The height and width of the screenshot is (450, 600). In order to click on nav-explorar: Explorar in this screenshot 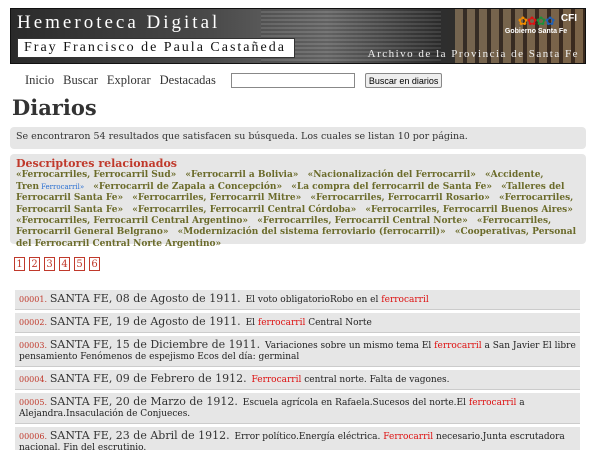, I will do `click(129, 80)`.